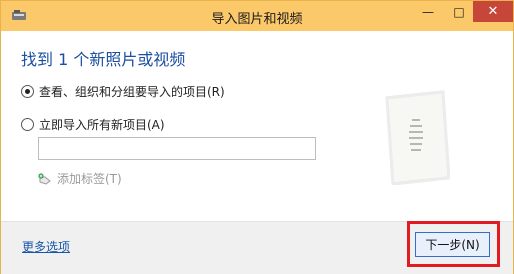 Image resolution: width=514 pixels, height=274 pixels. What do you see at coordinates (27, 91) in the screenshot?
I see `review-radio` at bounding box center [27, 91].